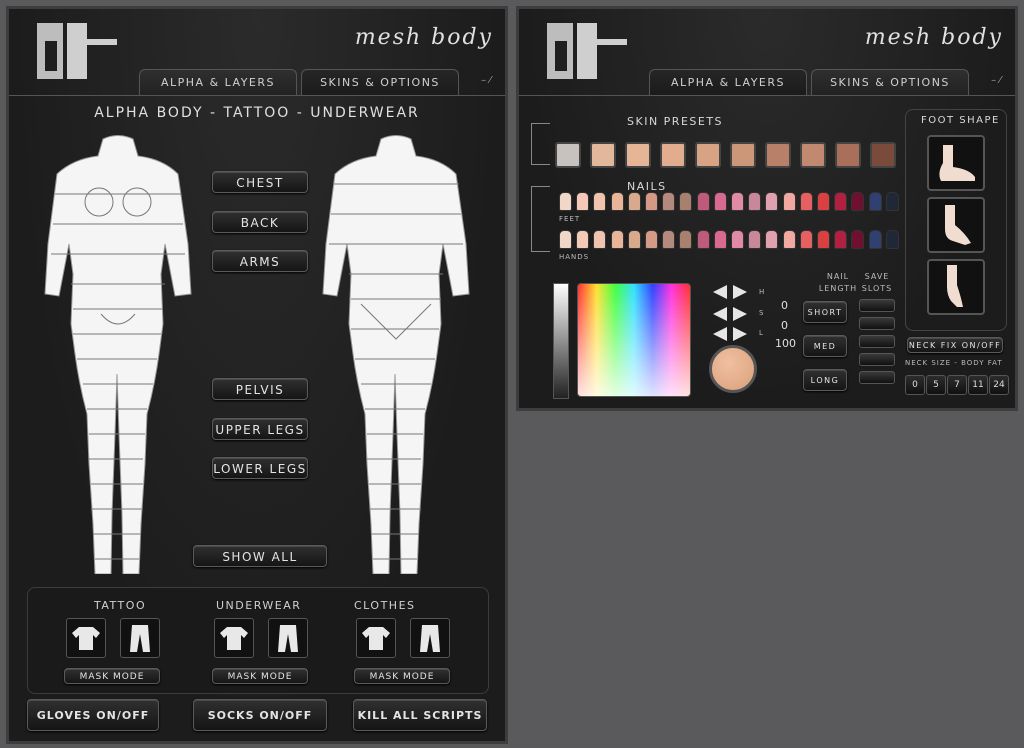  What do you see at coordinates (825, 346) in the screenshot?
I see `nail-medium-button: MED` at bounding box center [825, 346].